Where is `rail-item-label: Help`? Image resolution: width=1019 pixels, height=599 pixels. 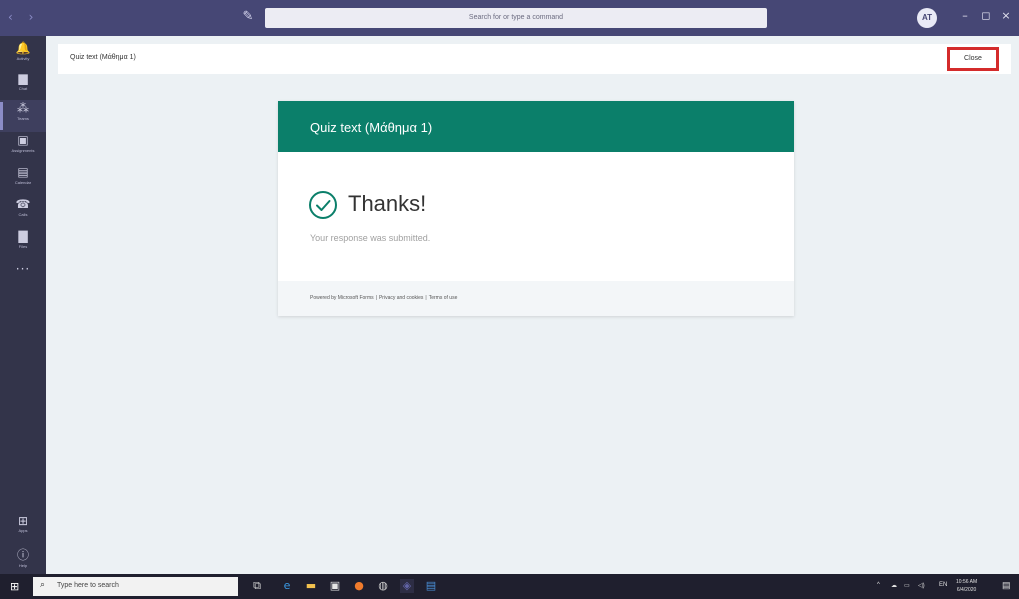
rail-item-label: Help is located at coordinates (23, 565).